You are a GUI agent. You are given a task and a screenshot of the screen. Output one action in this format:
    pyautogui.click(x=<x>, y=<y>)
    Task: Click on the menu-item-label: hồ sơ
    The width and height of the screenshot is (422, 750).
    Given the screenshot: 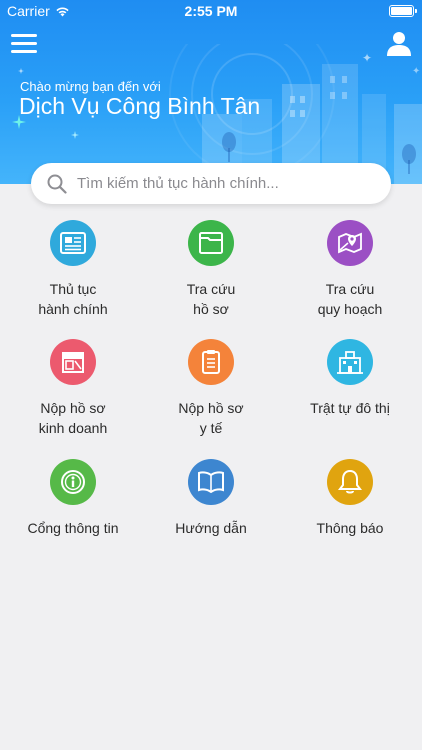 What is the action you would take?
    pyautogui.click(x=211, y=309)
    